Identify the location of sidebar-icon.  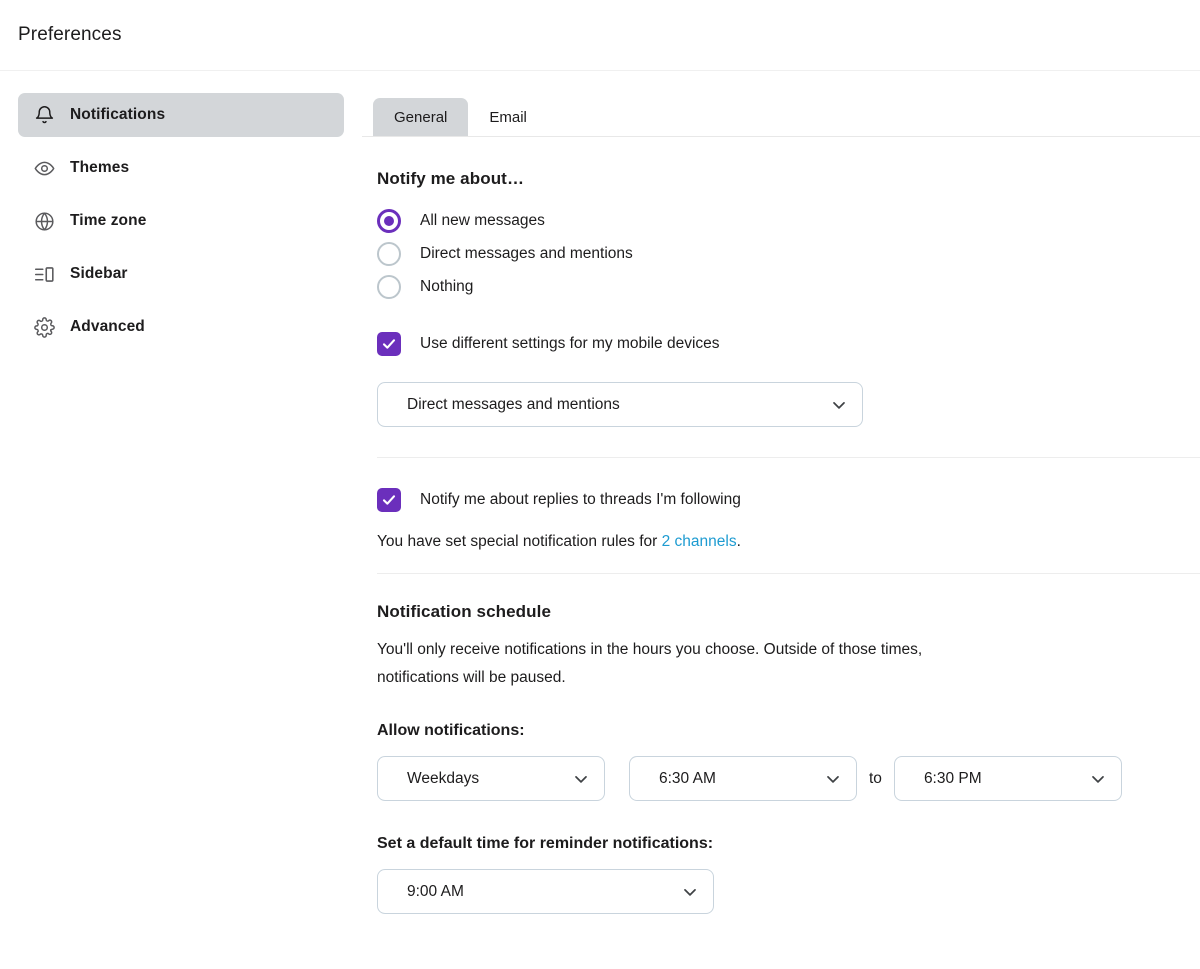
(48, 274).